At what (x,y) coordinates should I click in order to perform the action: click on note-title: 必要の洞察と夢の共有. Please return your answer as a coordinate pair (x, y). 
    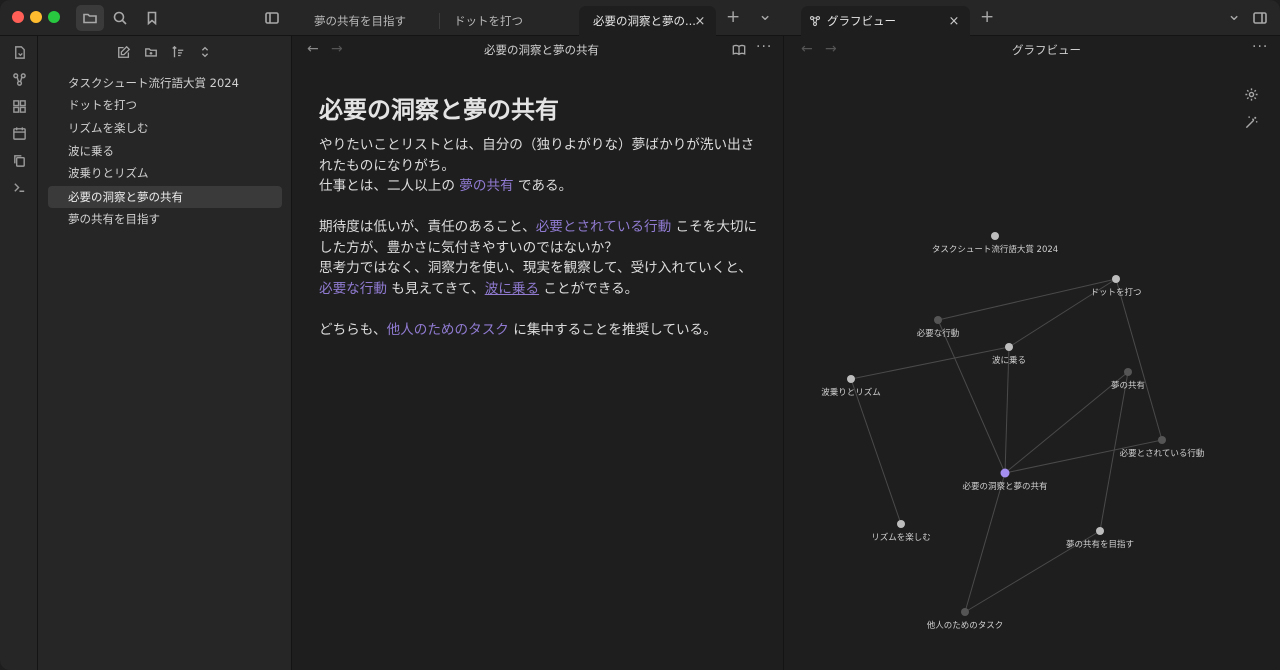
    Looking at the image, I should click on (541, 50).